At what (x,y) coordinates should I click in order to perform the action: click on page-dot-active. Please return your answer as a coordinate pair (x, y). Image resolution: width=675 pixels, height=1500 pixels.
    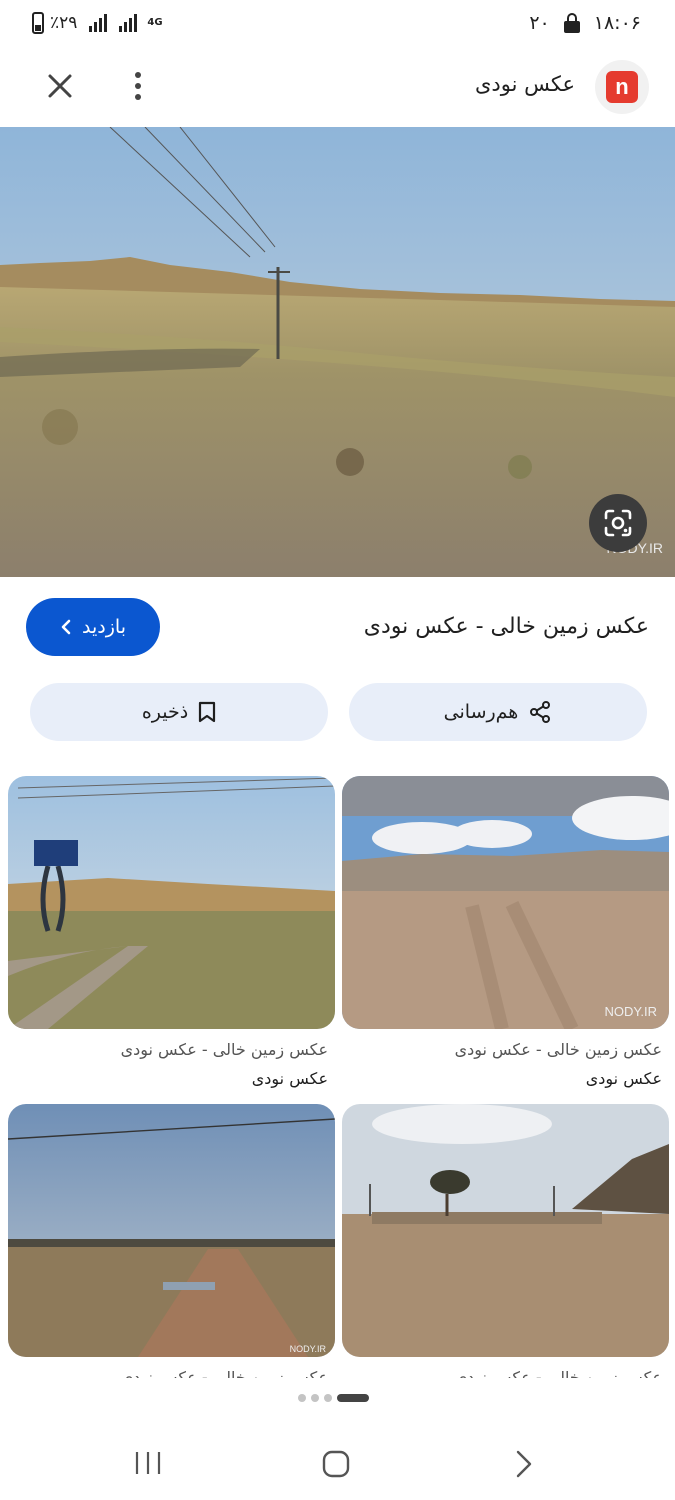
    Looking at the image, I should click on (353, 1398).